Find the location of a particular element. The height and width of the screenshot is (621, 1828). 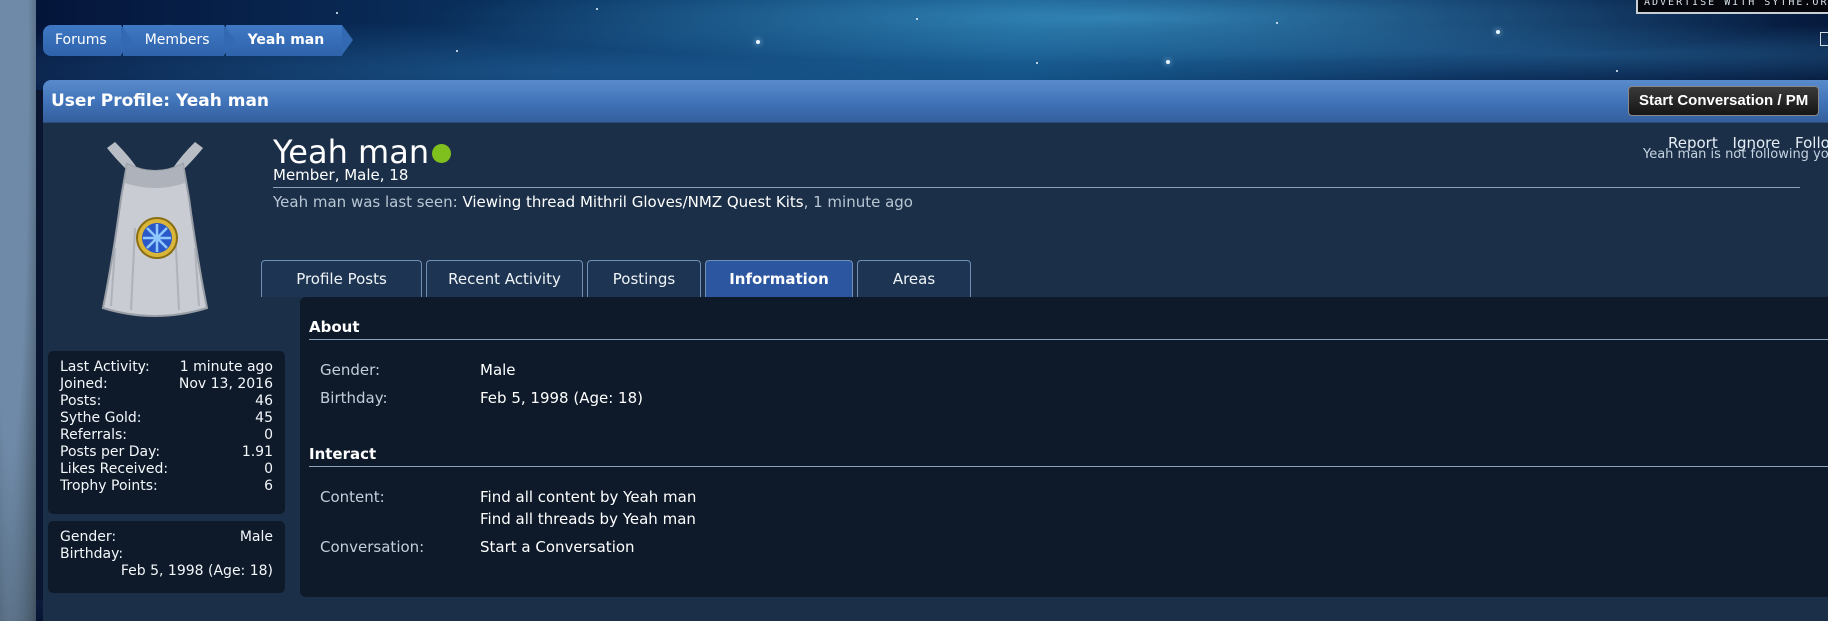

stat-likes-received: Likes Received: 0 is located at coordinates (166, 469).